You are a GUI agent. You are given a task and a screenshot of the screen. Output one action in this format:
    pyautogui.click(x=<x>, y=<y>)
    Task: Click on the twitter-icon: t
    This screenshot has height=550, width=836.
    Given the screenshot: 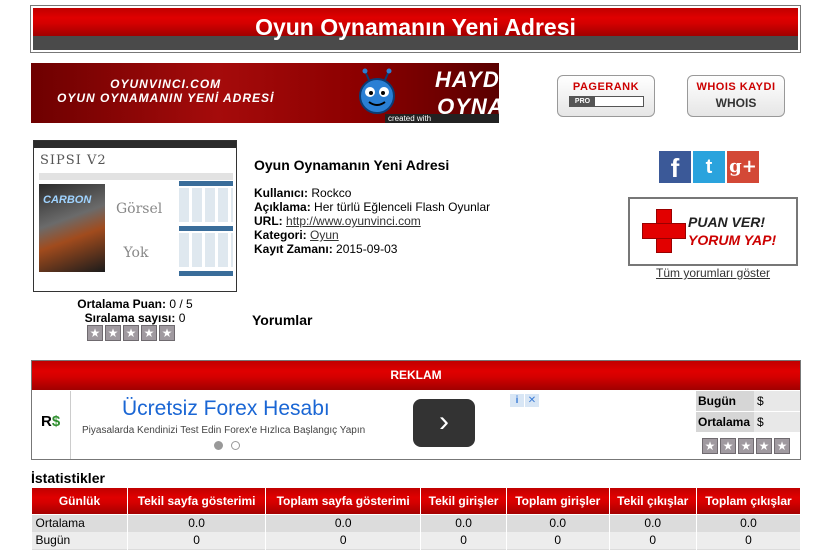 What is the action you would take?
    pyautogui.click(x=709, y=167)
    